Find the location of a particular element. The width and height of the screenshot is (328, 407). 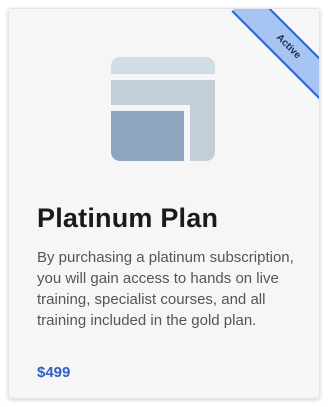

plan-price: $499 is located at coordinates (54, 372).